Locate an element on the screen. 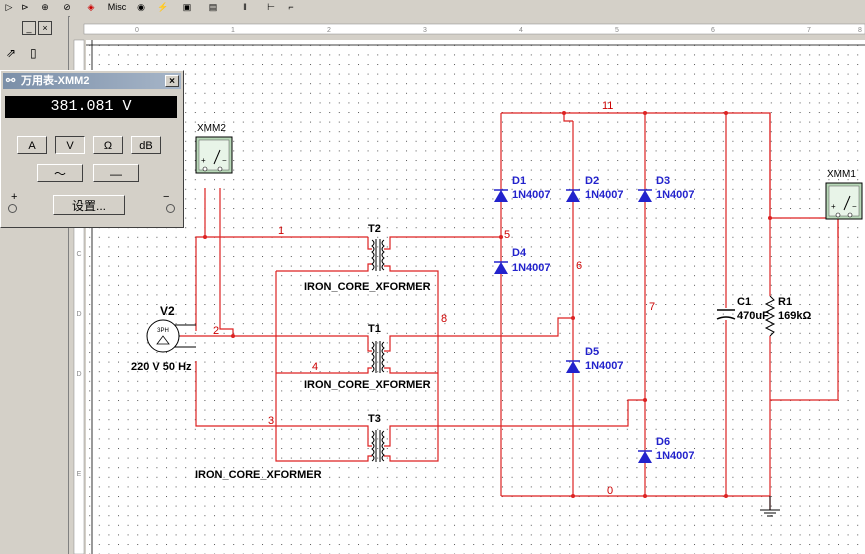  source-icon: ⊕ is located at coordinates (45, 7).